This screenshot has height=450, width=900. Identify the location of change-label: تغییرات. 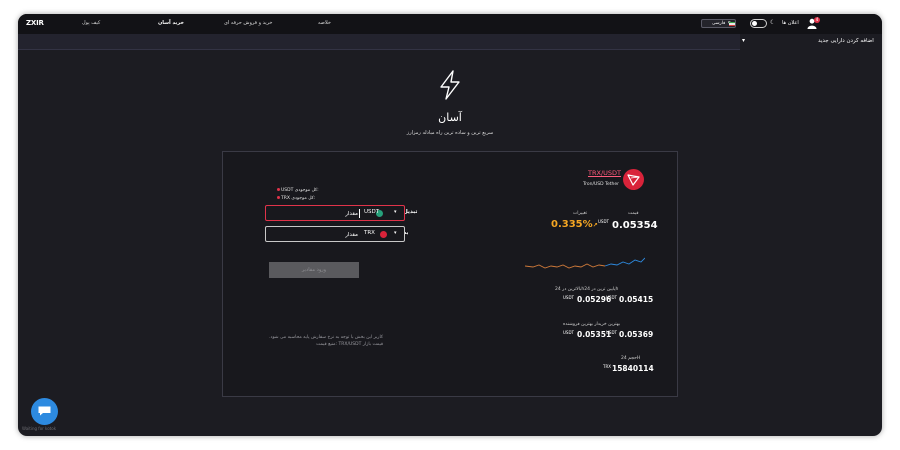
(580, 213).